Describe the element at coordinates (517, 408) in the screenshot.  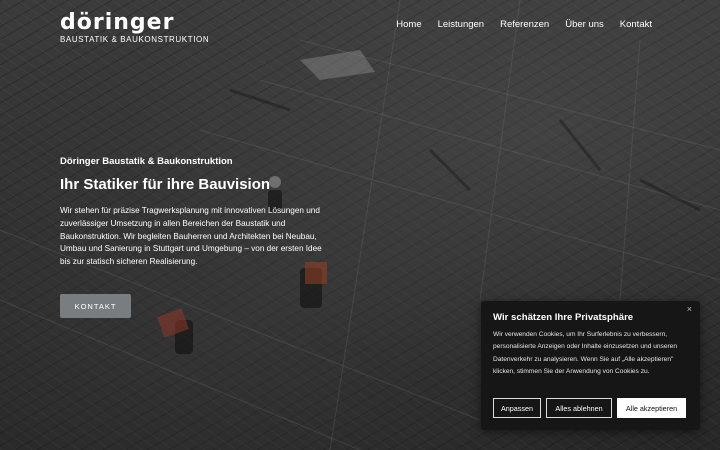
I see `customize-button: Anpassen` at that location.